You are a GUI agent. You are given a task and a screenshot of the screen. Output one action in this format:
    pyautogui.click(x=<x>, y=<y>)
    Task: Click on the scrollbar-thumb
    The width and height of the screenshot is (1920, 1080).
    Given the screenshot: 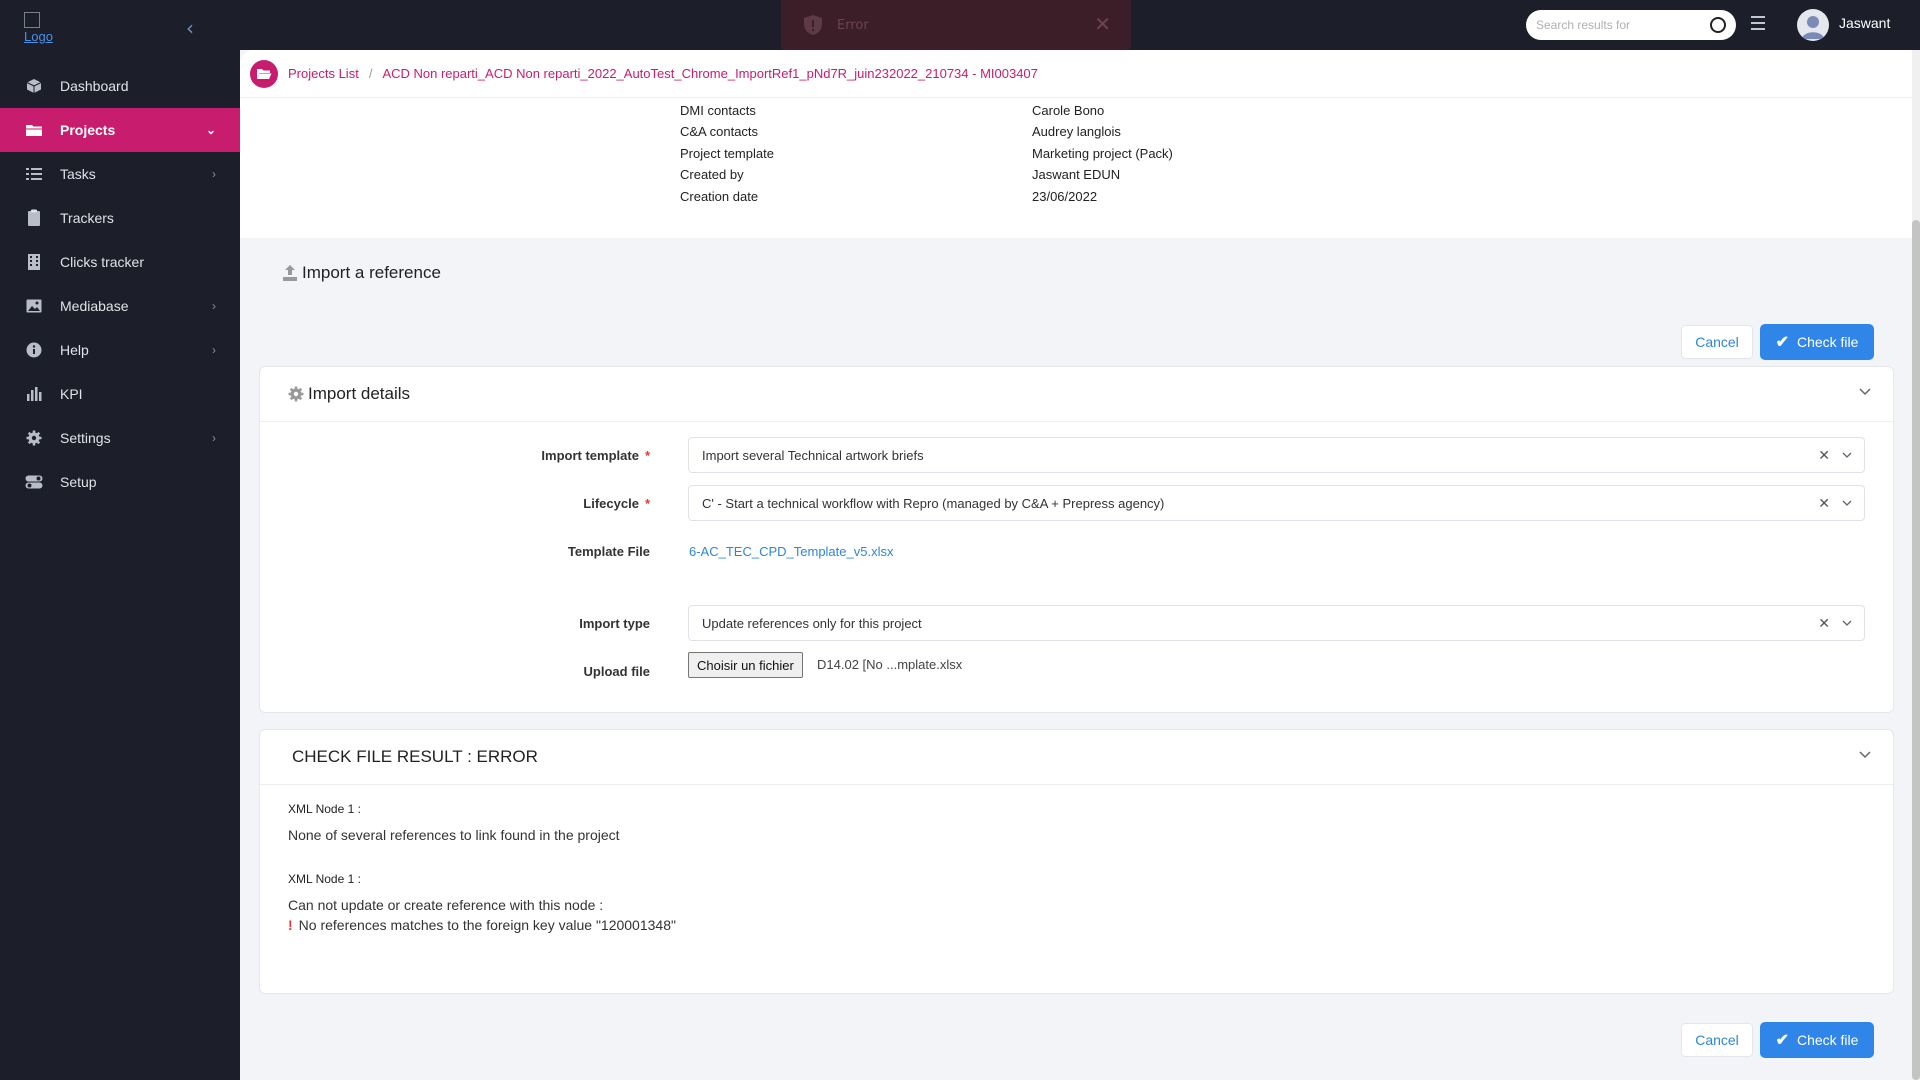 What is the action you would take?
    pyautogui.click(x=1916, y=650)
    